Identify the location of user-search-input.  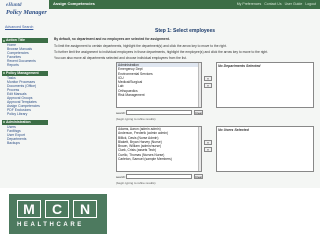
(159, 176).